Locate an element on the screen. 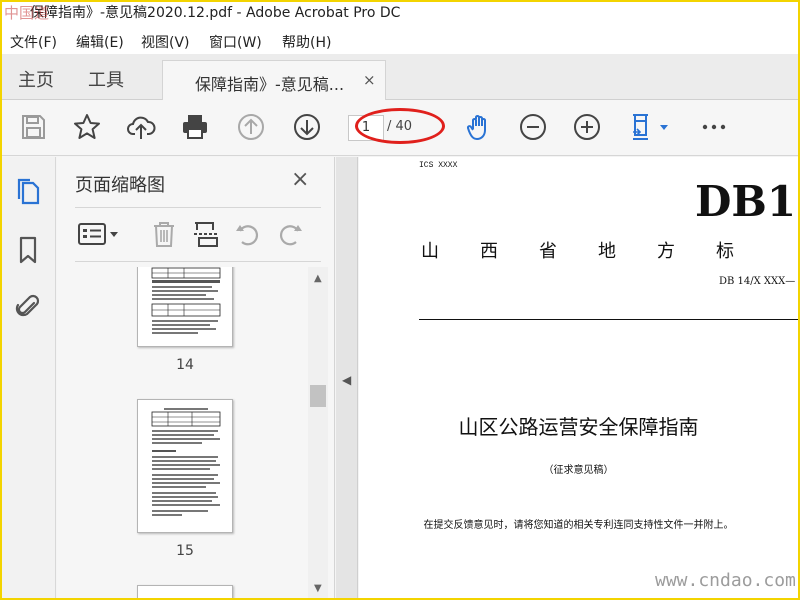 Image resolution: width=800 pixels, height=600 pixels. patent-note: 在提交反馈意见时，请将您知道的相关专利连同支持性文件一并附上。 is located at coordinates (578, 525).